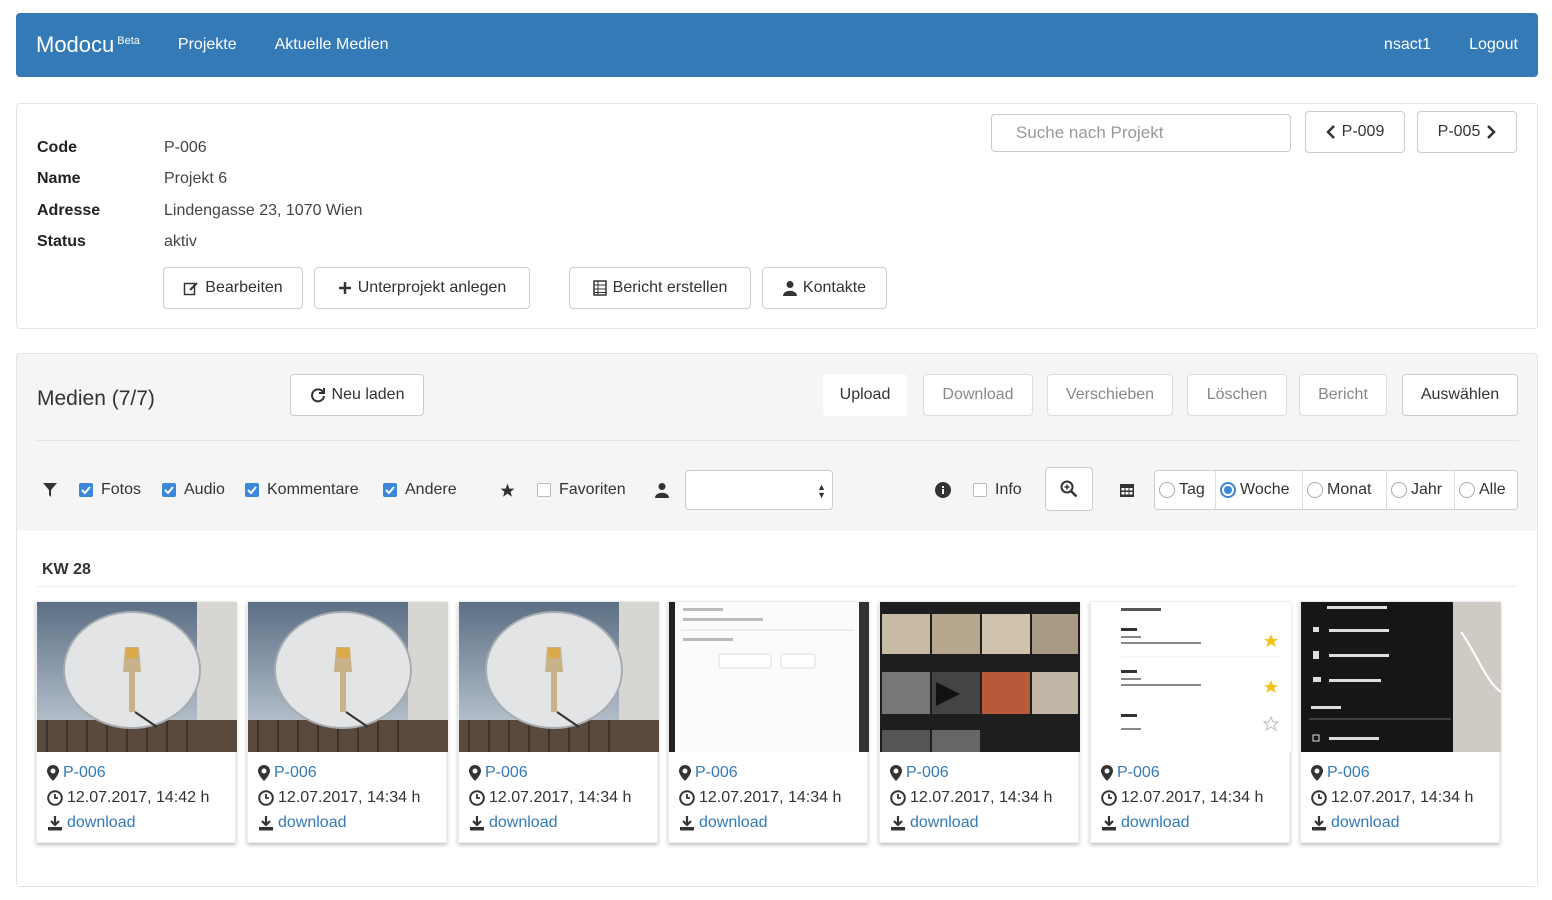 The image size is (1552, 900). What do you see at coordinates (185, 147) in the screenshot?
I see `info-value: P-006` at bounding box center [185, 147].